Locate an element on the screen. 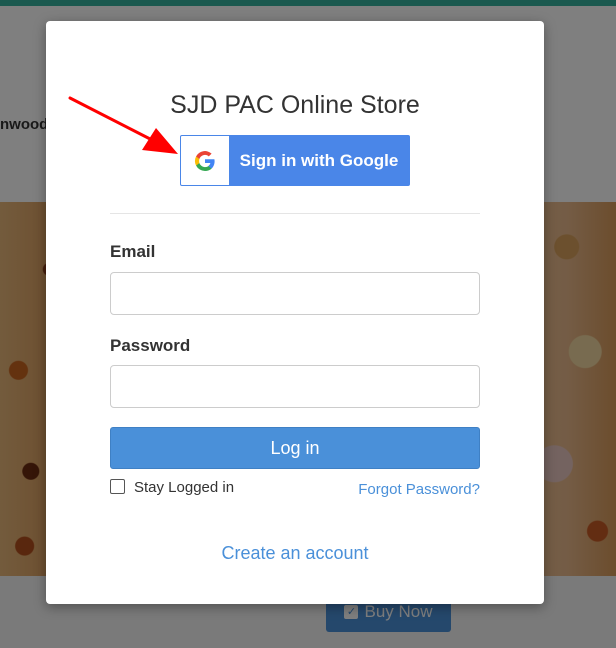 This screenshot has height=648, width=616. stay-logged-in-label: Stay Logged in is located at coordinates (184, 487).